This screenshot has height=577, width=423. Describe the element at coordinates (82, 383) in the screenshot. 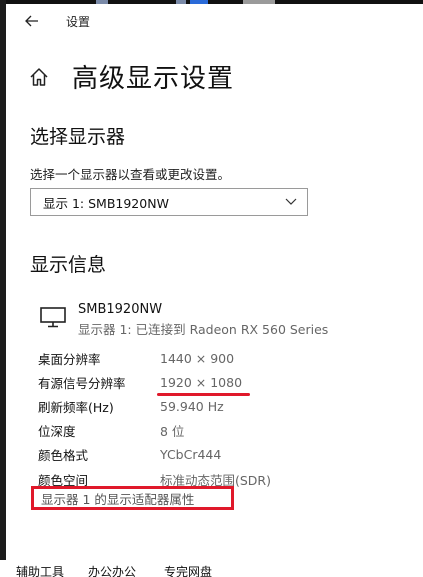

I see `info-label: 有源信号分辨率` at that location.